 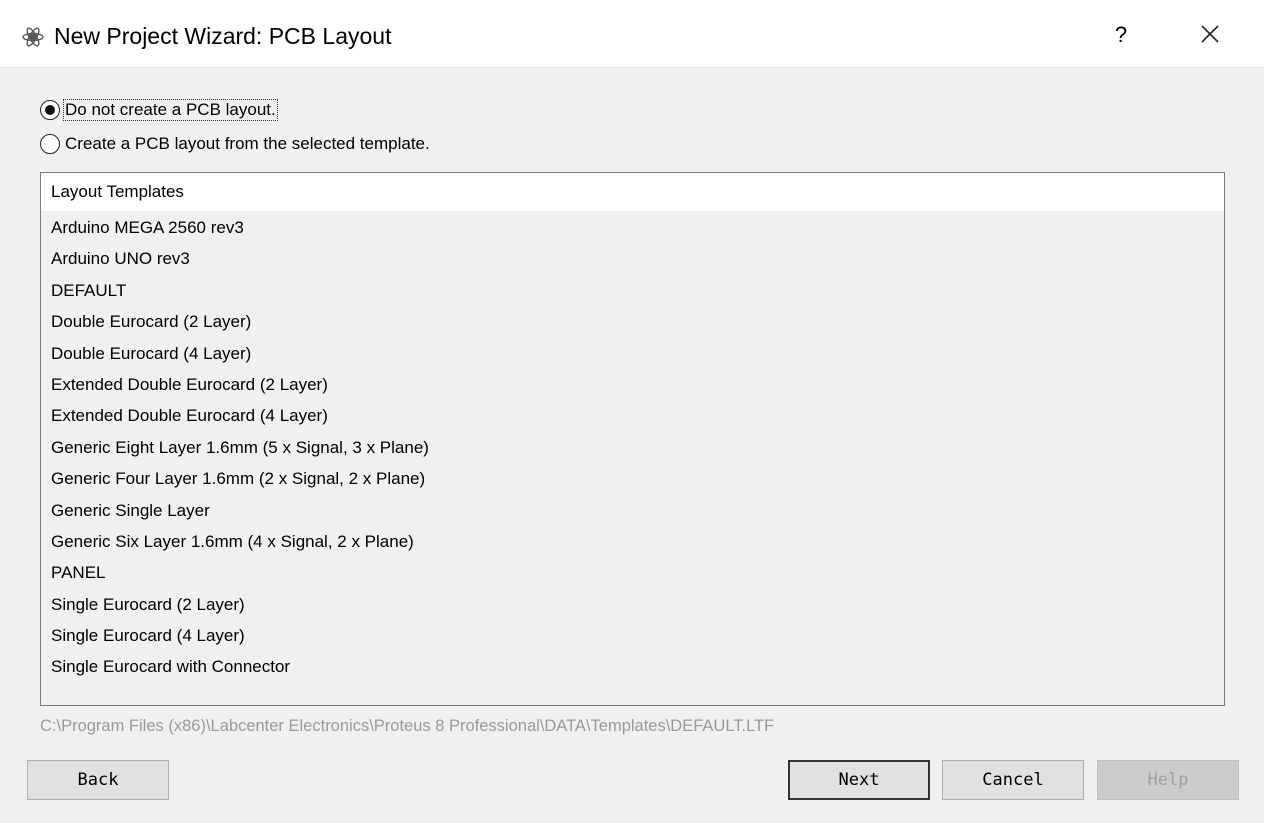 What do you see at coordinates (632, 572) in the screenshot?
I see `list-item: PANEL` at bounding box center [632, 572].